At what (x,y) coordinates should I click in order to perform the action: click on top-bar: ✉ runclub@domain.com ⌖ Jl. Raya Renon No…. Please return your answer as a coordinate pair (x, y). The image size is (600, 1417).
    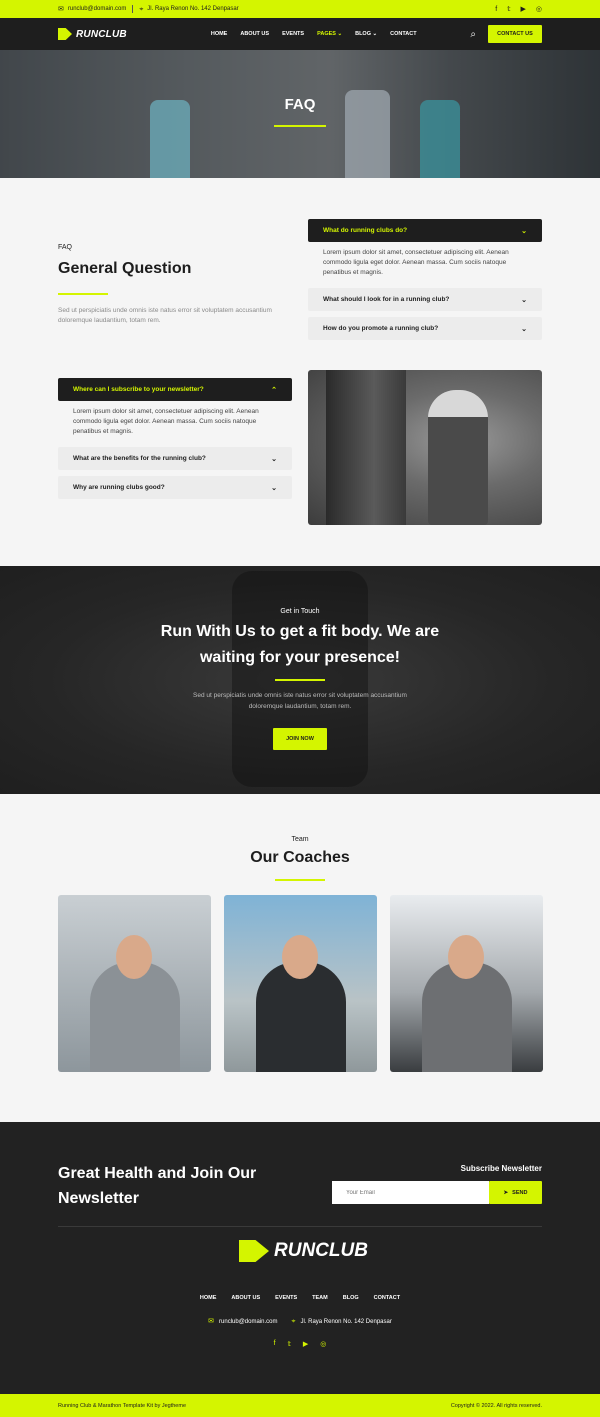
    Looking at the image, I should click on (300, 9).